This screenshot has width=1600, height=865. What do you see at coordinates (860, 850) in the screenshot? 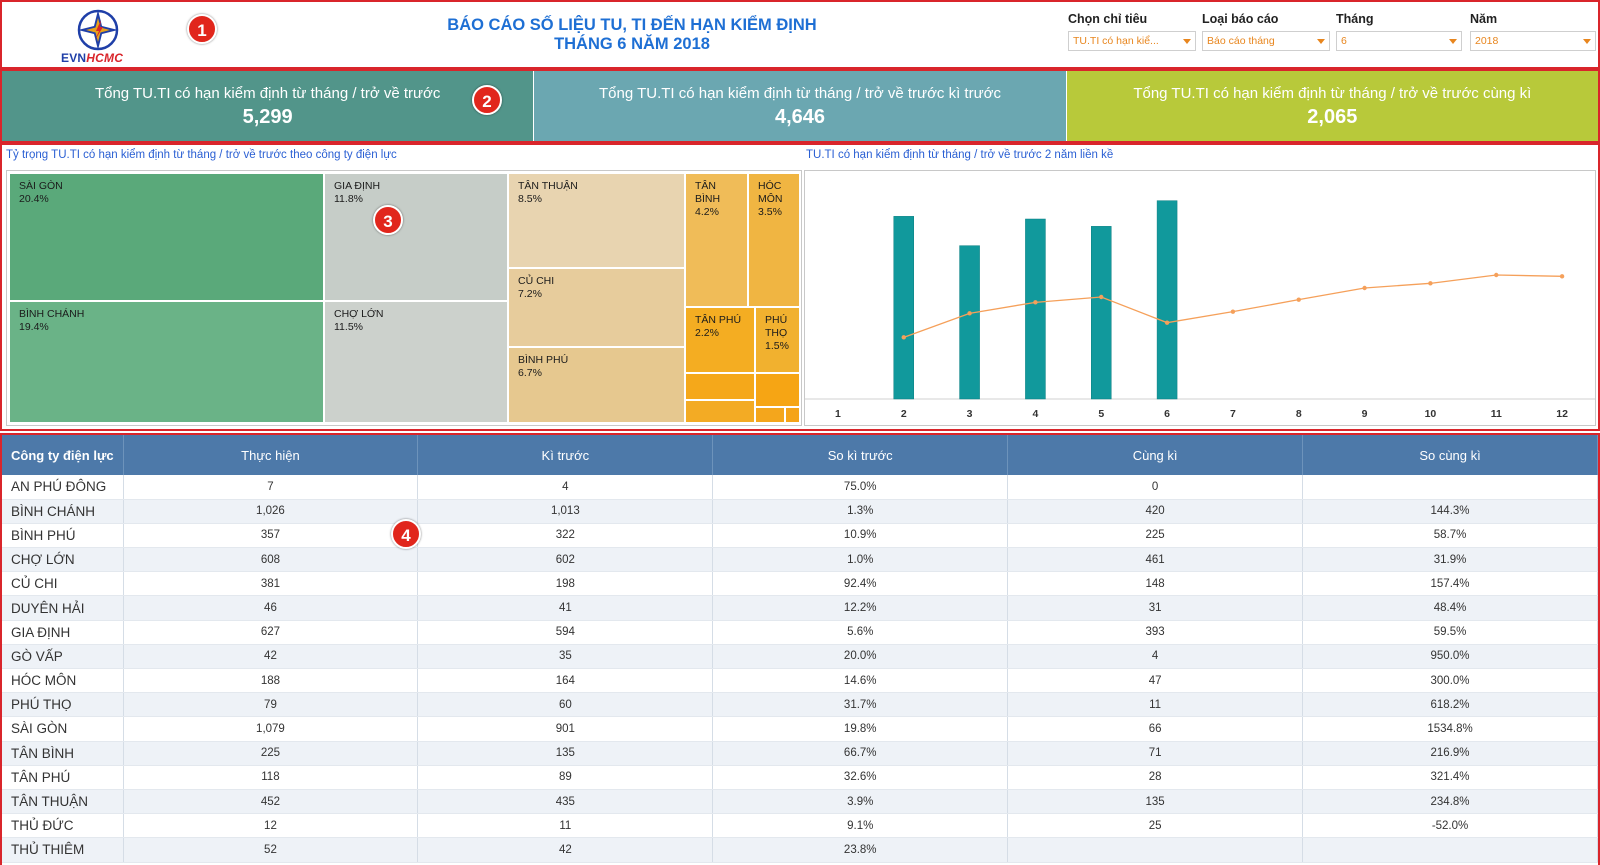
I see `table-cell: 23.8%` at bounding box center [860, 850].